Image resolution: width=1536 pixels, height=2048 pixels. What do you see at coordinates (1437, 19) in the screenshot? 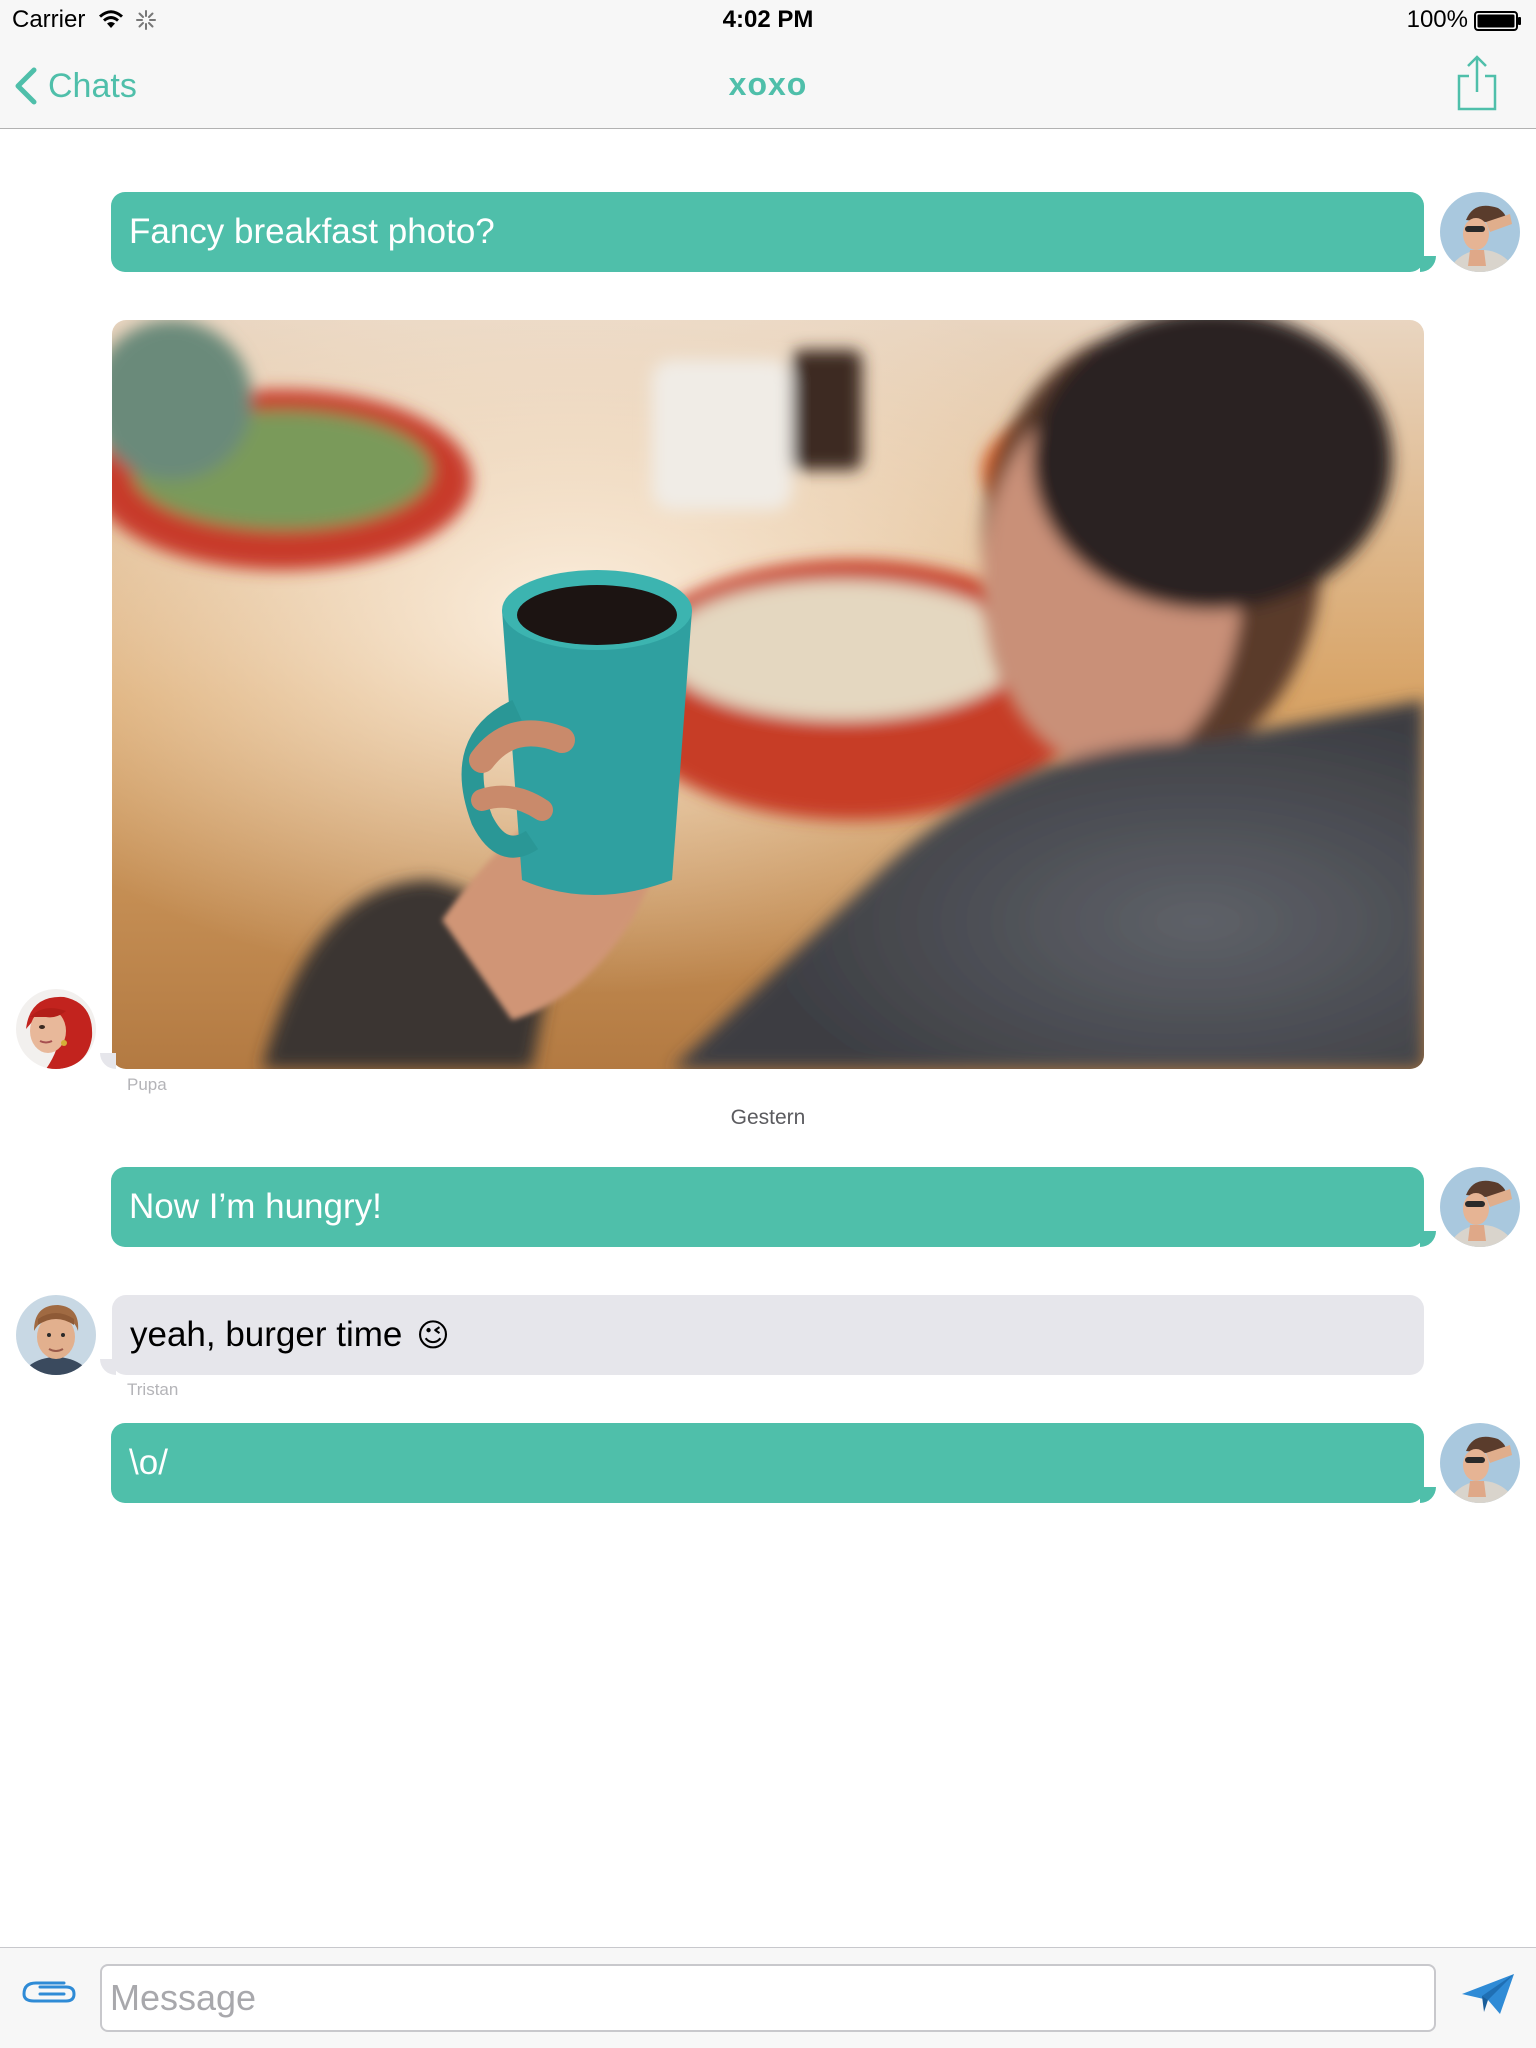
I see `battery-percent: 100%` at bounding box center [1437, 19].